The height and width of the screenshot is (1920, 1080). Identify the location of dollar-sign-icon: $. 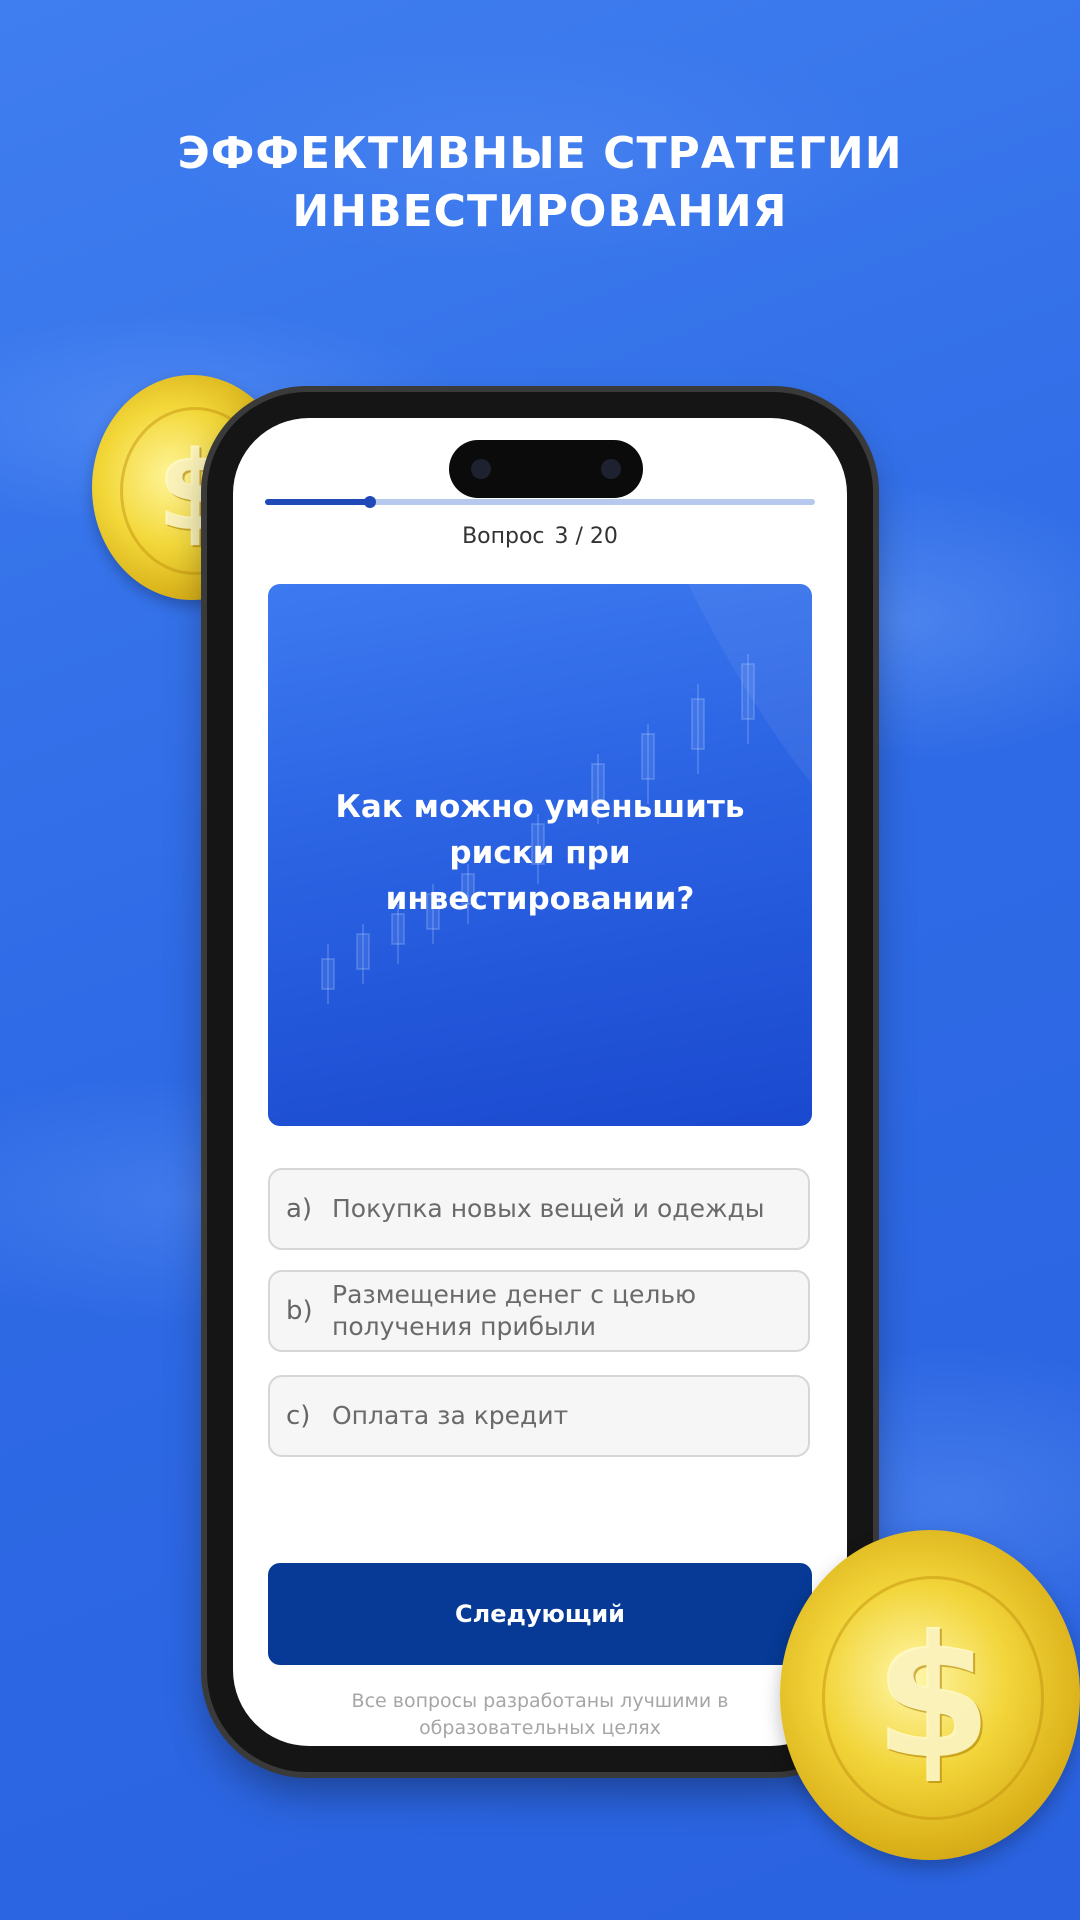
(933, 1698).